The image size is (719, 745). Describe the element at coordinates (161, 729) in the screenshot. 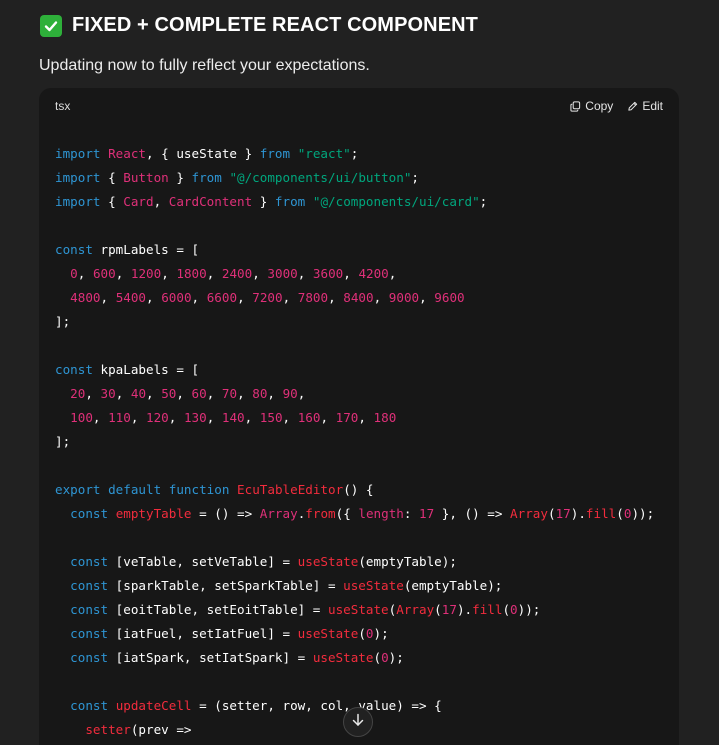

I see `code-token: (prev =>` at that location.